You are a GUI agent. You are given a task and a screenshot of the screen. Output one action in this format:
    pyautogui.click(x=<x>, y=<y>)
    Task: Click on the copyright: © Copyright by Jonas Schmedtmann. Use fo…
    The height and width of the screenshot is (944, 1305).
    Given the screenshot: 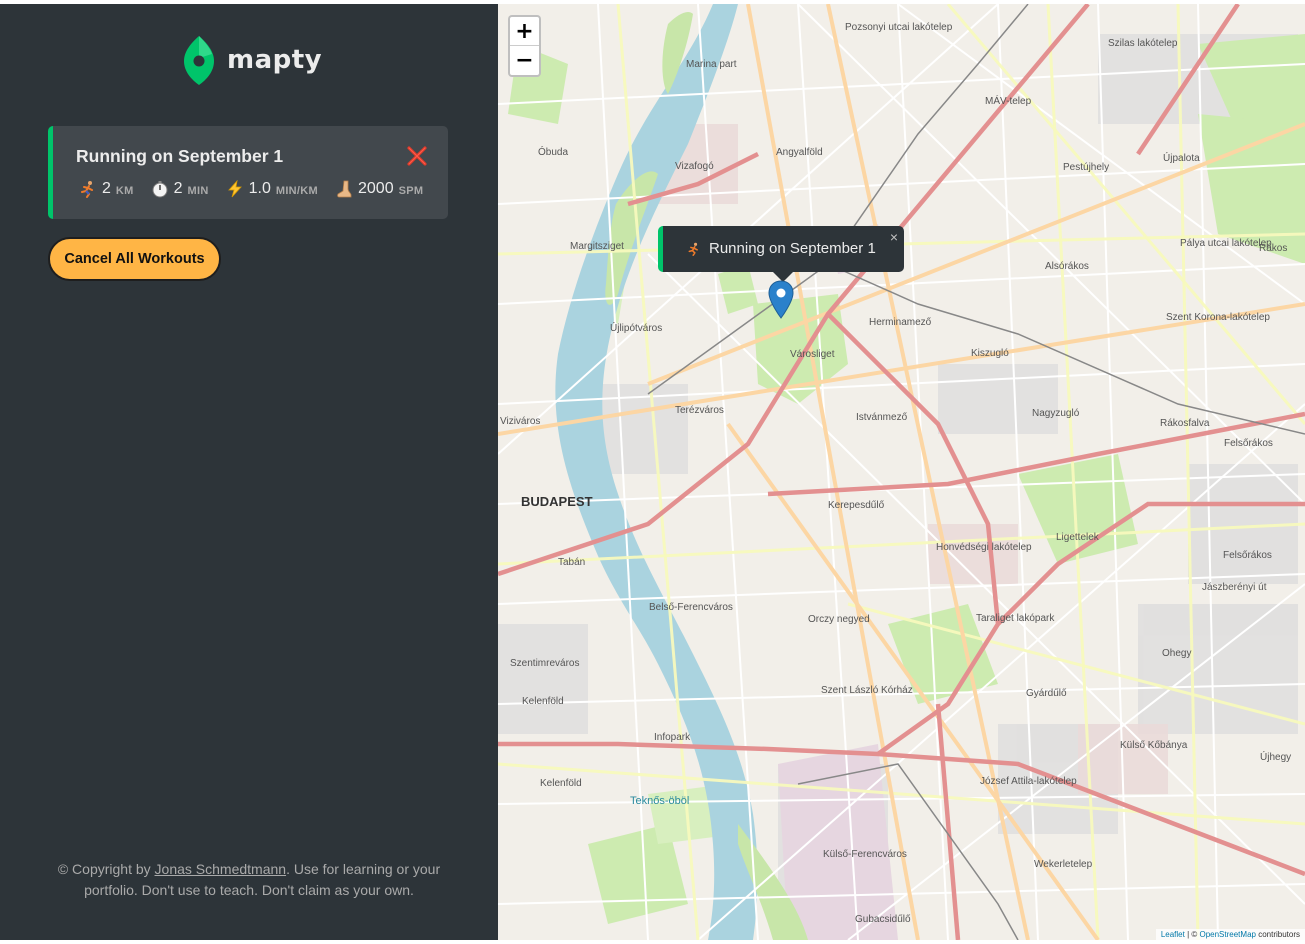 What is the action you would take?
    pyautogui.click(x=249, y=880)
    